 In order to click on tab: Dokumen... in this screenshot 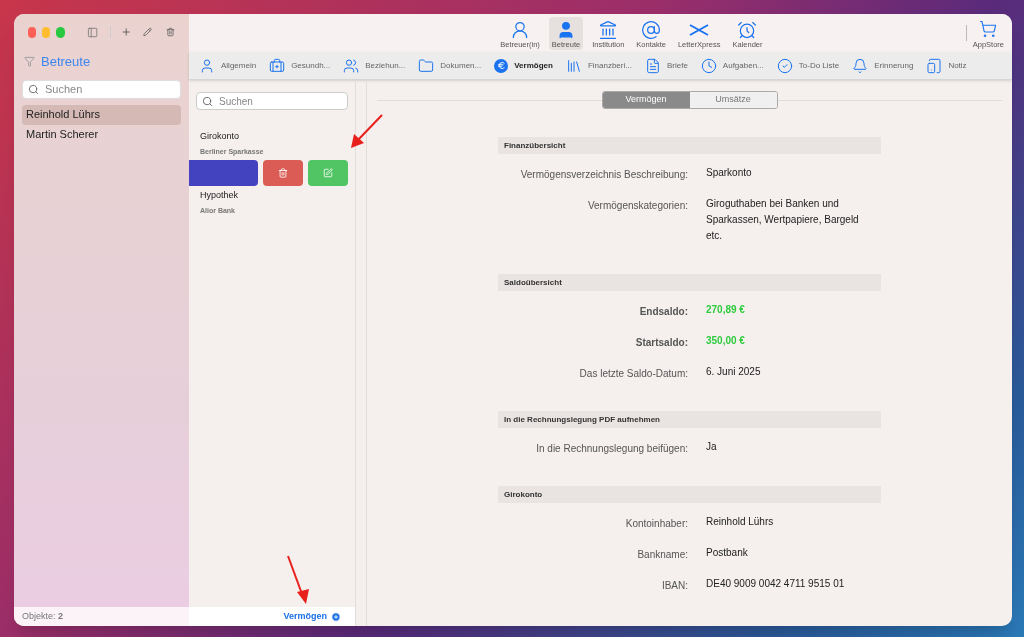, I will do `click(450, 65)`.